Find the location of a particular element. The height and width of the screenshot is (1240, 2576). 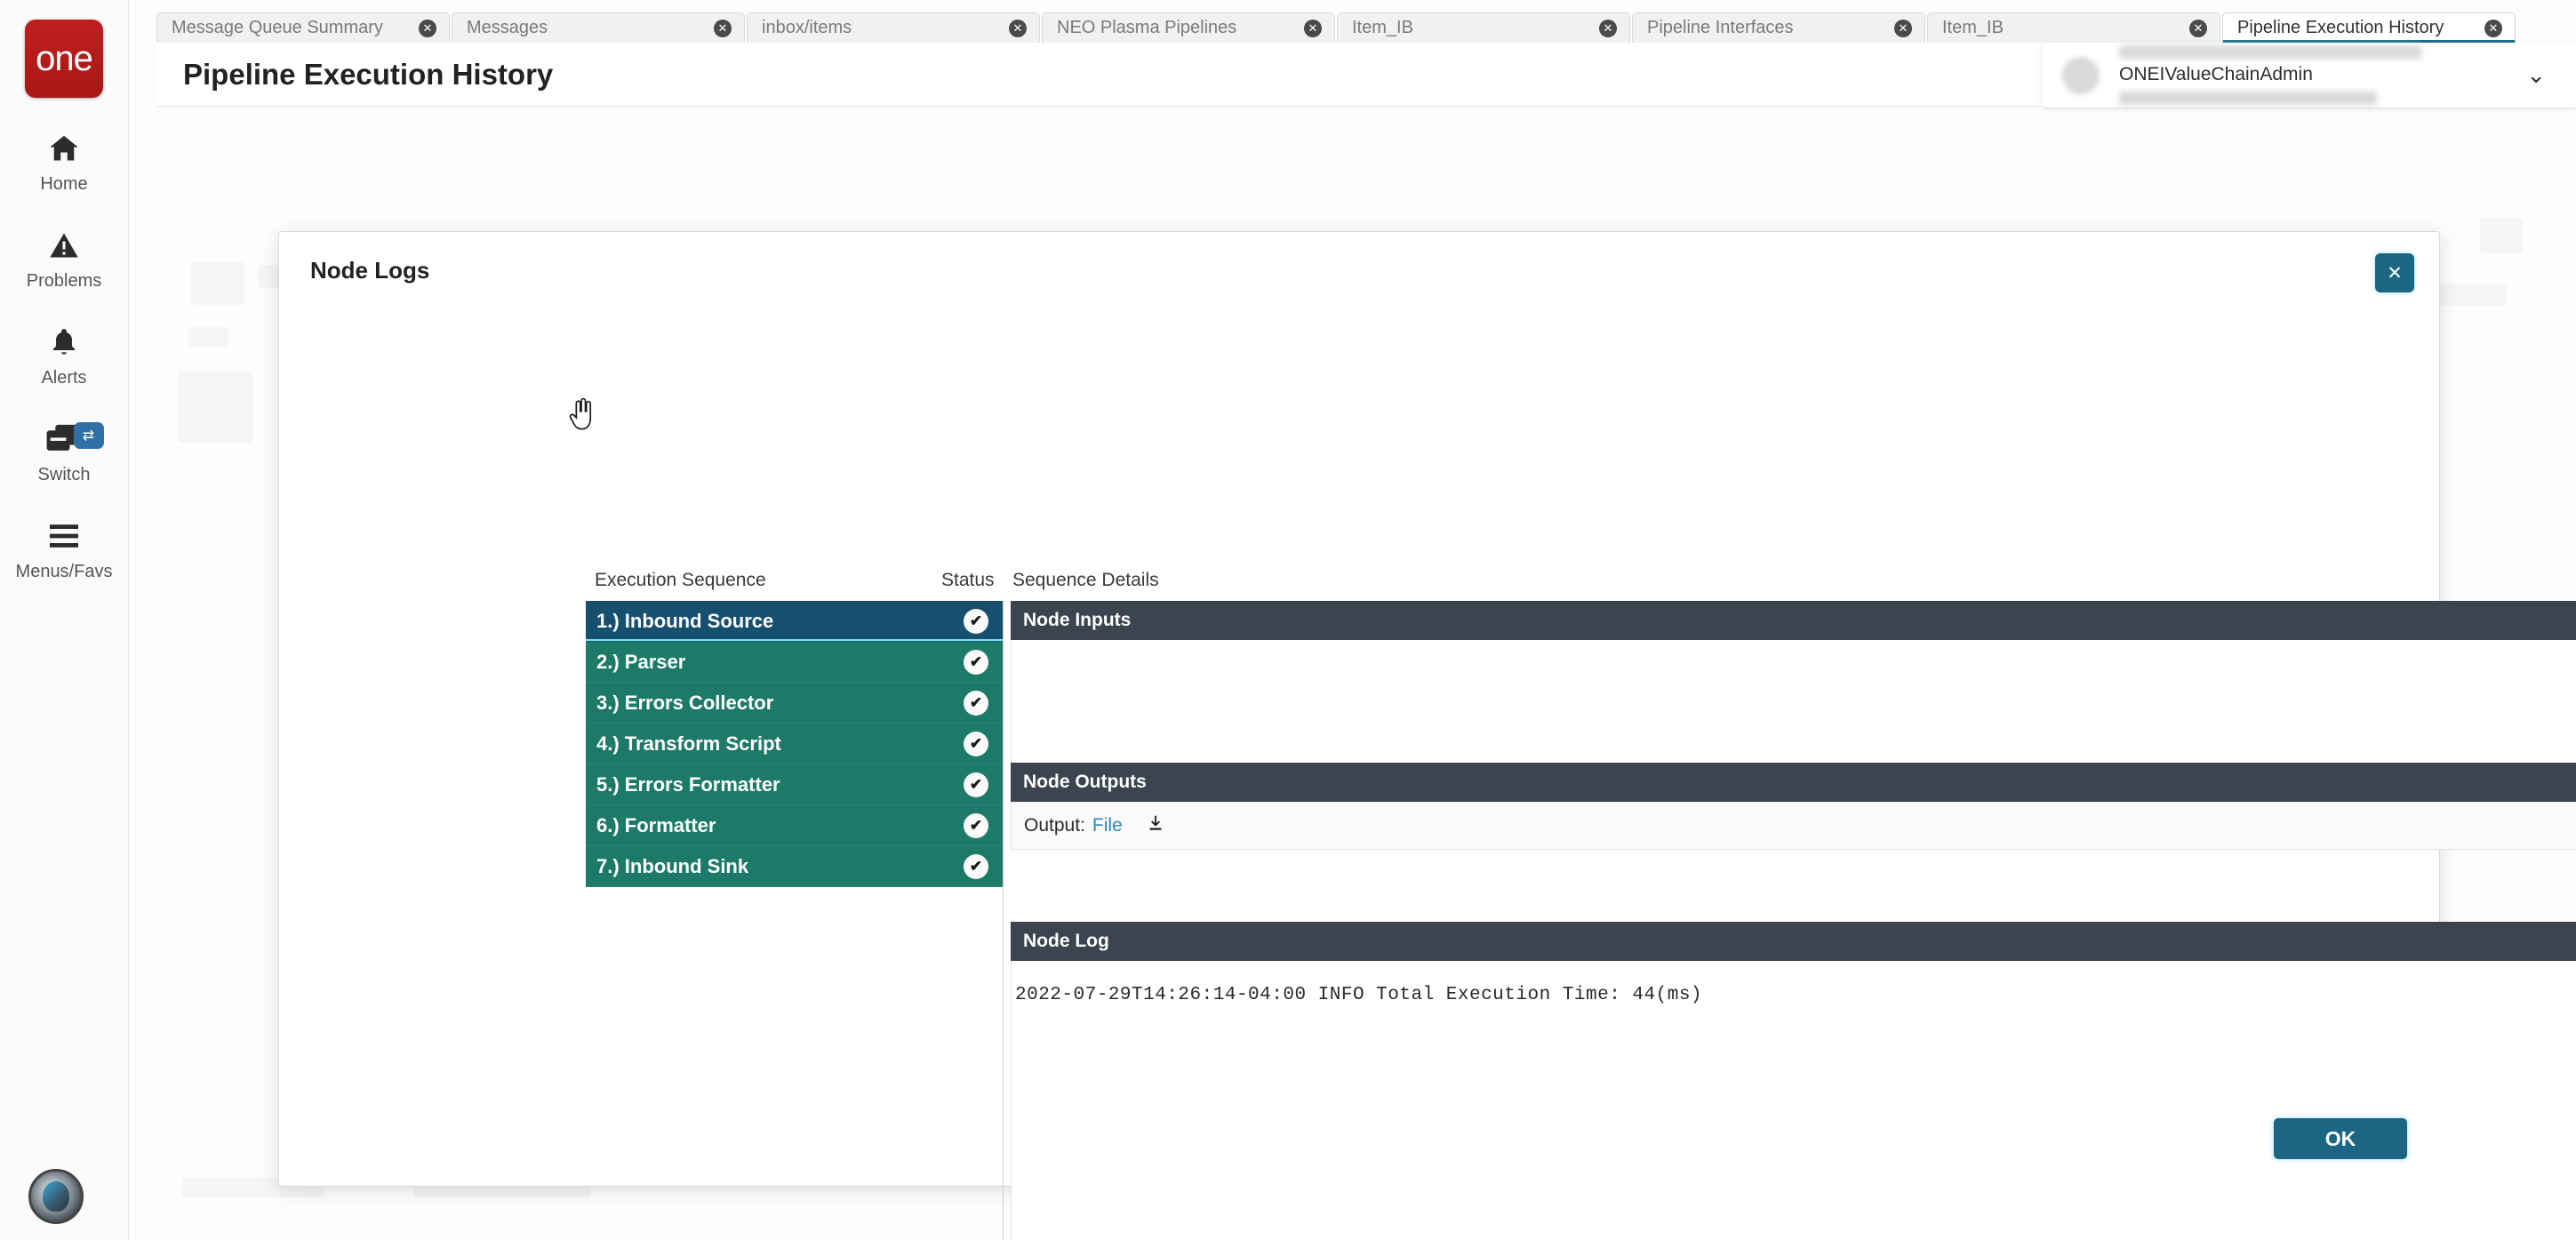

dialog-close-button: ✕ is located at coordinates (2394, 272).